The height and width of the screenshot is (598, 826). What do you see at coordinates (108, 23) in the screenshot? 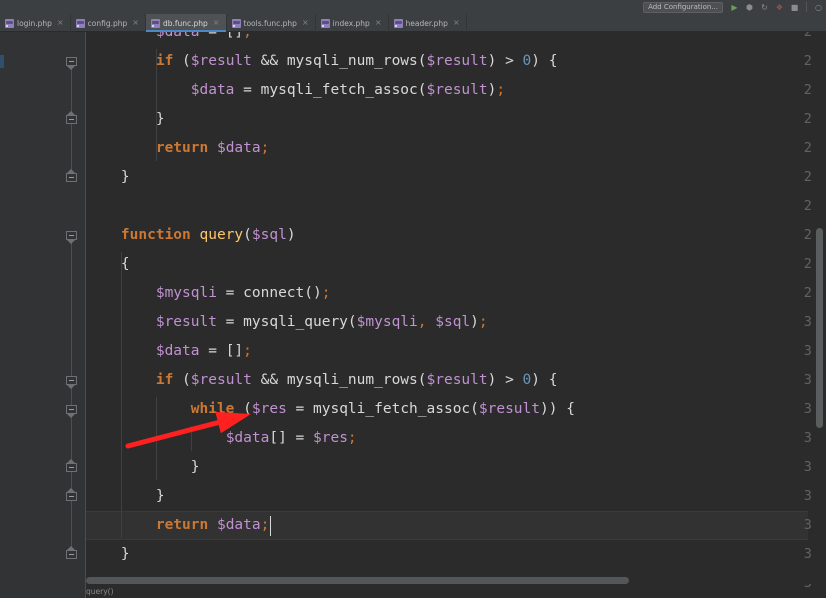
I see `editor-tab-config-php: config.php ×` at bounding box center [108, 23].